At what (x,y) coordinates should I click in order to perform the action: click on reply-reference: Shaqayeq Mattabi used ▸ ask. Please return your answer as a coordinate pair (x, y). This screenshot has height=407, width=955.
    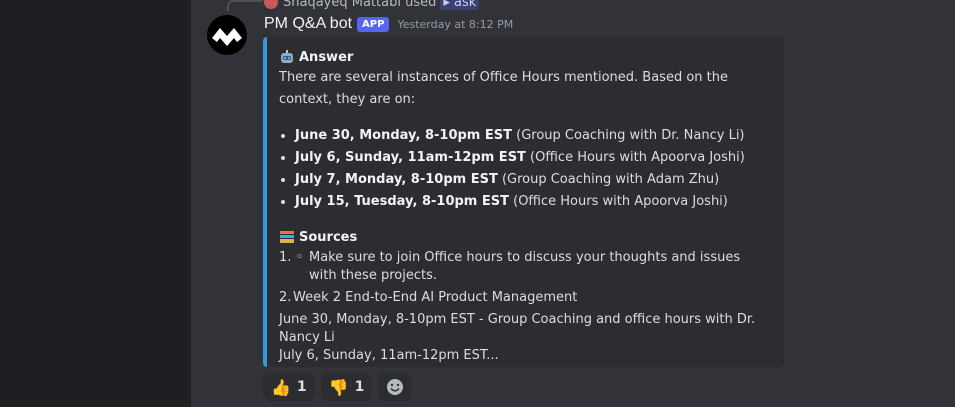
    Looking at the image, I should click on (372, 5).